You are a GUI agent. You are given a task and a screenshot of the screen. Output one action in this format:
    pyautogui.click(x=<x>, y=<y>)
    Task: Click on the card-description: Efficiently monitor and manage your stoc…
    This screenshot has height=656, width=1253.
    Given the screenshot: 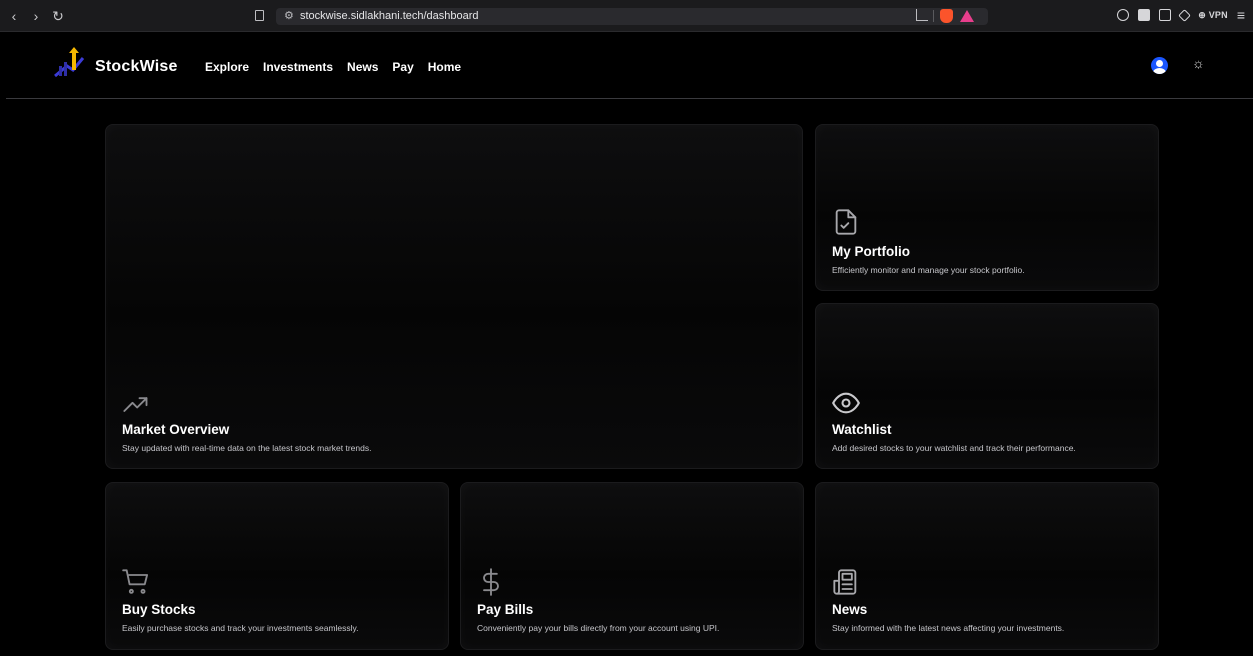 What is the action you would take?
    pyautogui.click(x=928, y=270)
    